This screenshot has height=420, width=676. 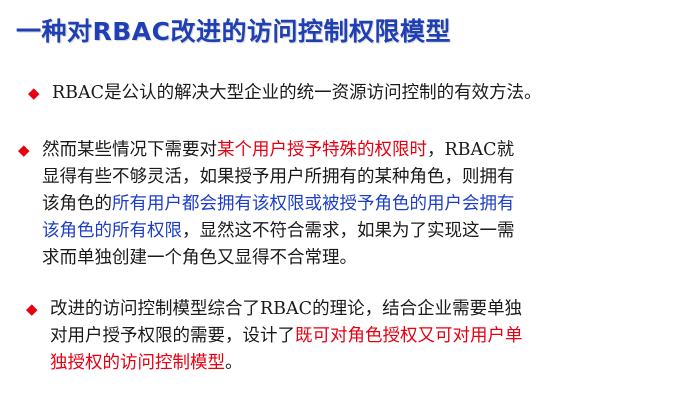 What do you see at coordinates (112, 231) in the screenshot?
I see `highlight-blue: 该角色的所有权限` at bounding box center [112, 231].